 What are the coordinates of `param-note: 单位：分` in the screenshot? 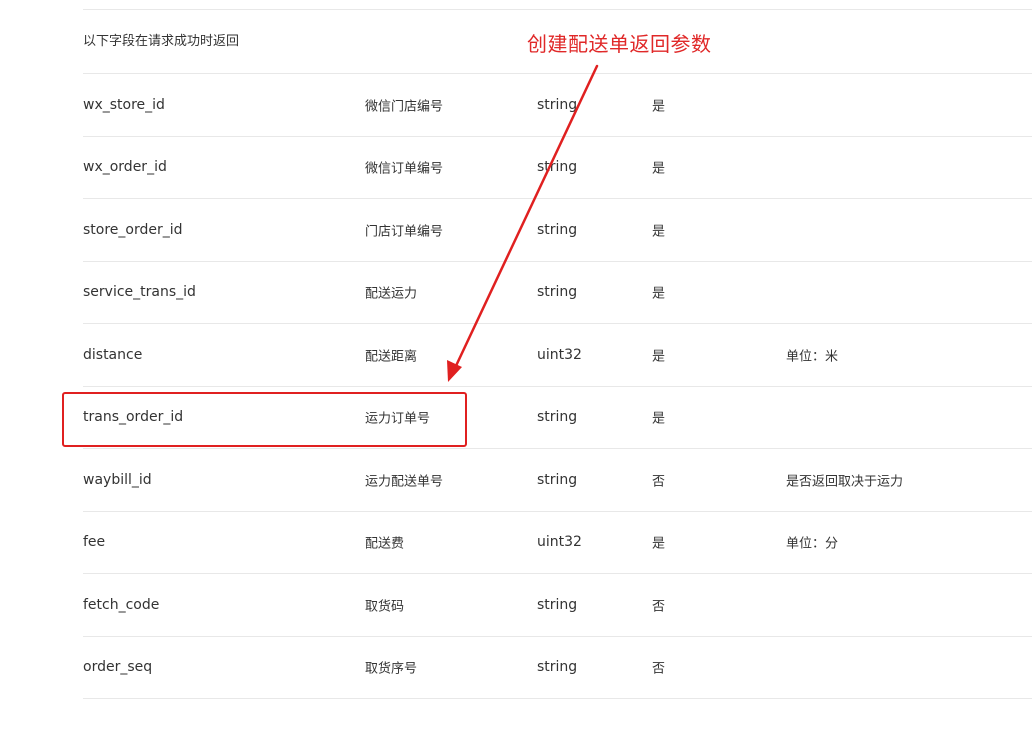 It's located at (812, 544).